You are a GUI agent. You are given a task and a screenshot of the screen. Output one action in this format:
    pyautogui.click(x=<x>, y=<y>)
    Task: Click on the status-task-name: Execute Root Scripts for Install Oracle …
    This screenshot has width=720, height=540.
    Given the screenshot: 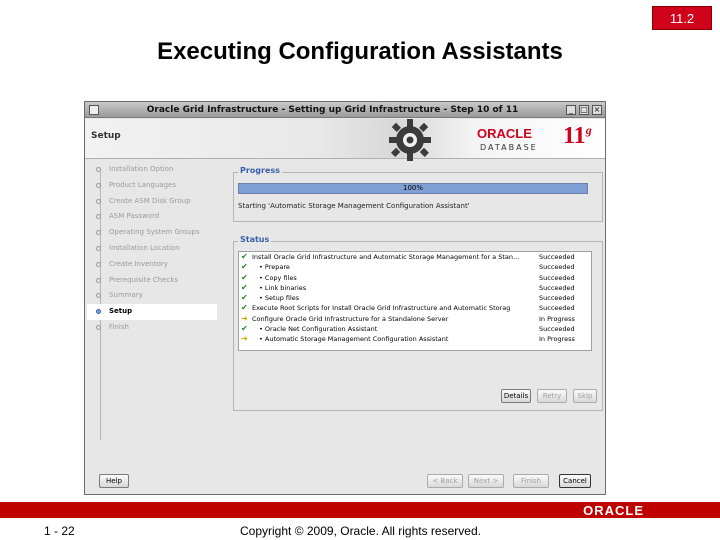 What is the action you would take?
    pyautogui.click(x=381, y=308)
    